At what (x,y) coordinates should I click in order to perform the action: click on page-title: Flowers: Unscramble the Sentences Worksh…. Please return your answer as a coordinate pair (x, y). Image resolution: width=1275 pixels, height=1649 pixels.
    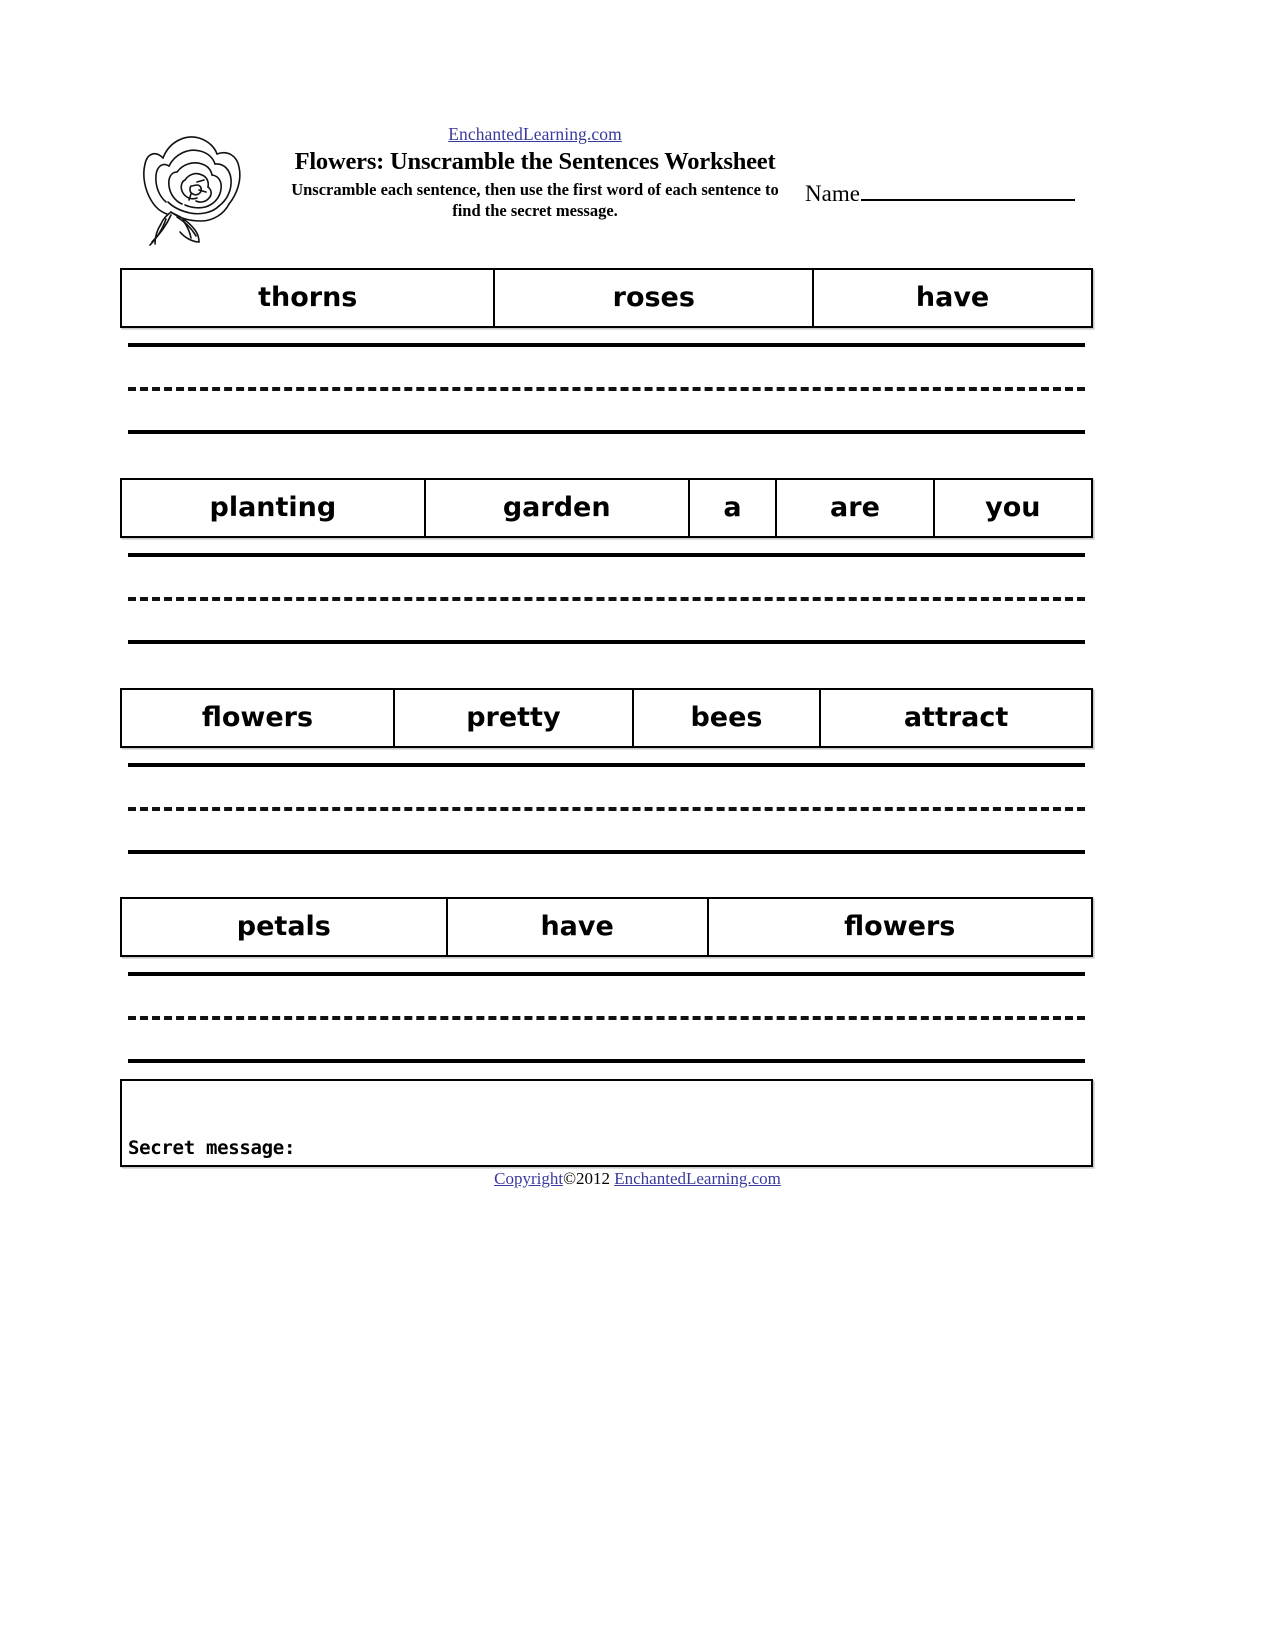
    Looking at the image, I should click on (535, 161).